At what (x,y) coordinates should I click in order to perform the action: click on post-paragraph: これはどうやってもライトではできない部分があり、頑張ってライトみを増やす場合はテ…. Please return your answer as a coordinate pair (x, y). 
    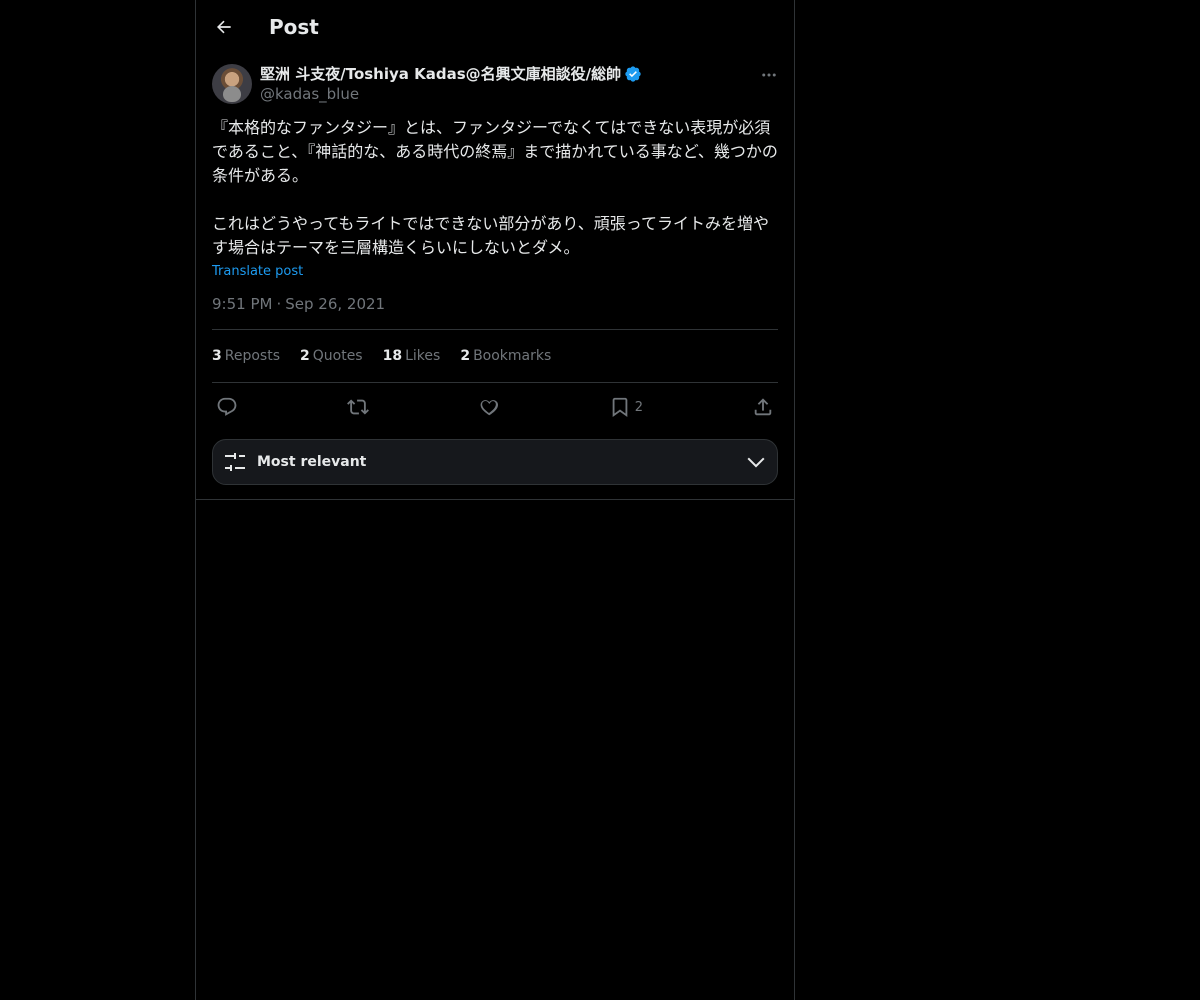
    Looking at the image, I should click on (490, 235).